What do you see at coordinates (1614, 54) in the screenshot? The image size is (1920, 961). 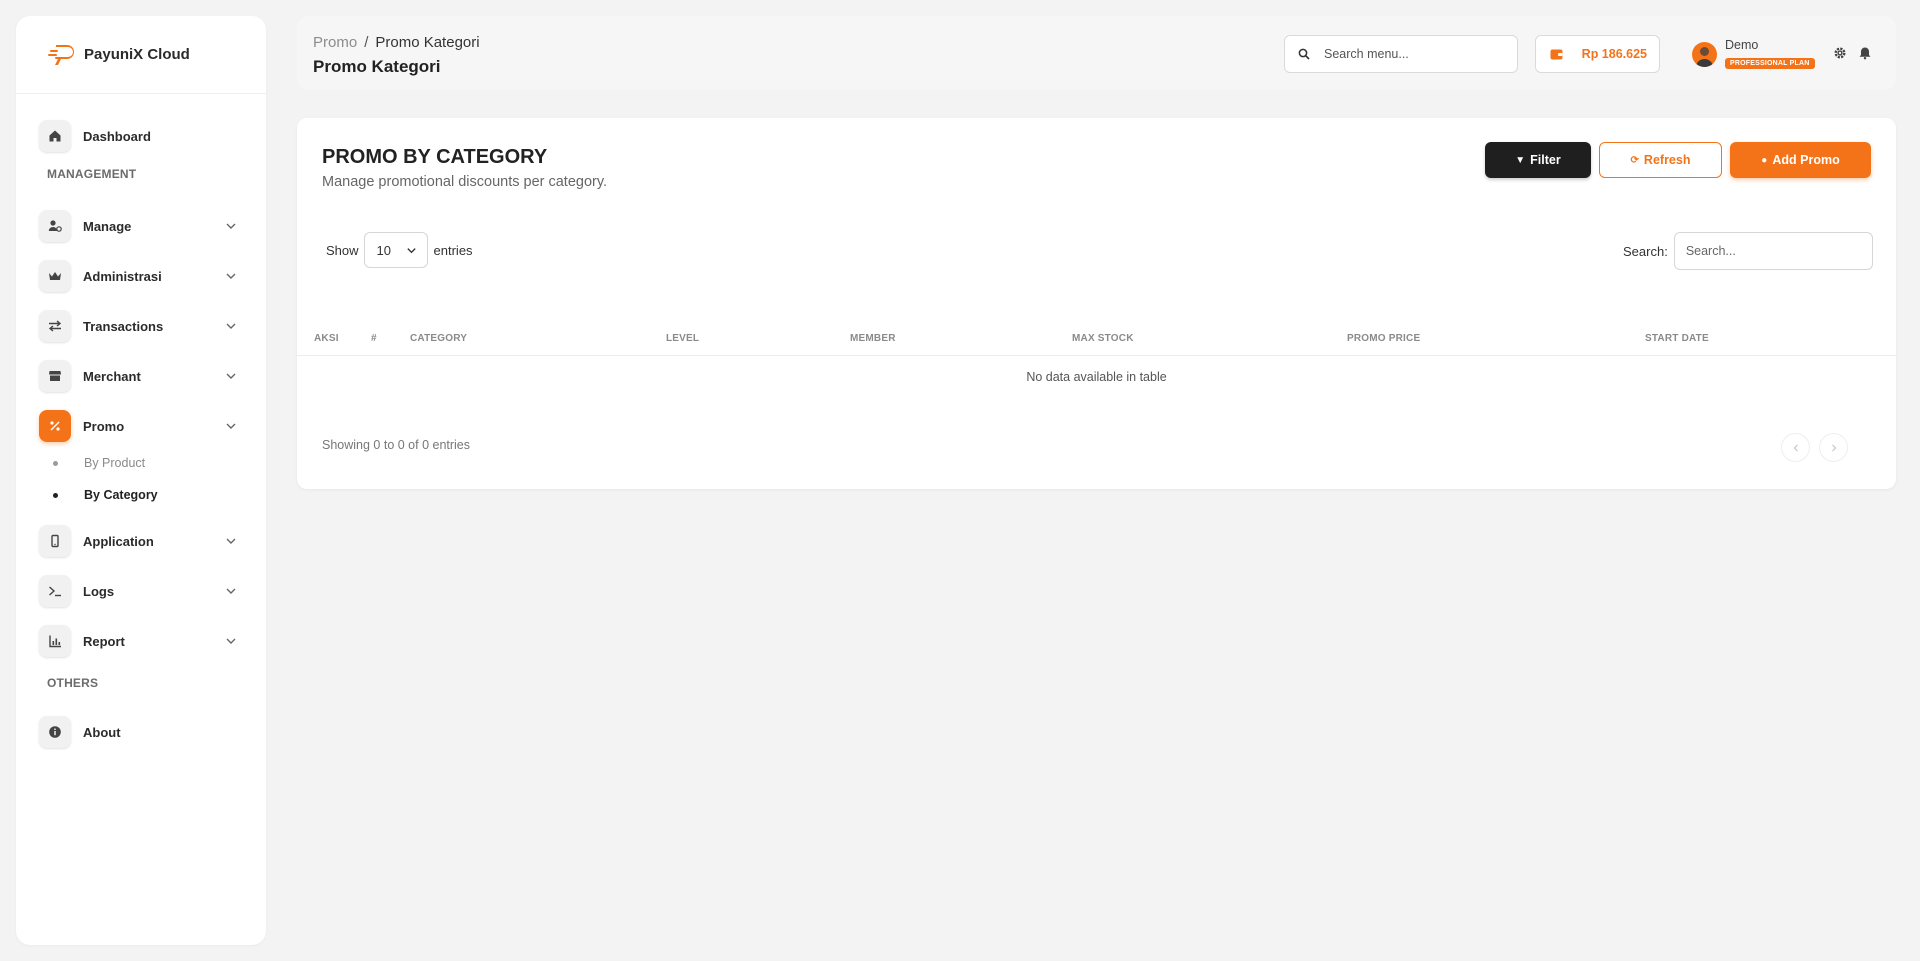 I see `balance-amount: Rp 186.625` at bounding box center [1614, 54].